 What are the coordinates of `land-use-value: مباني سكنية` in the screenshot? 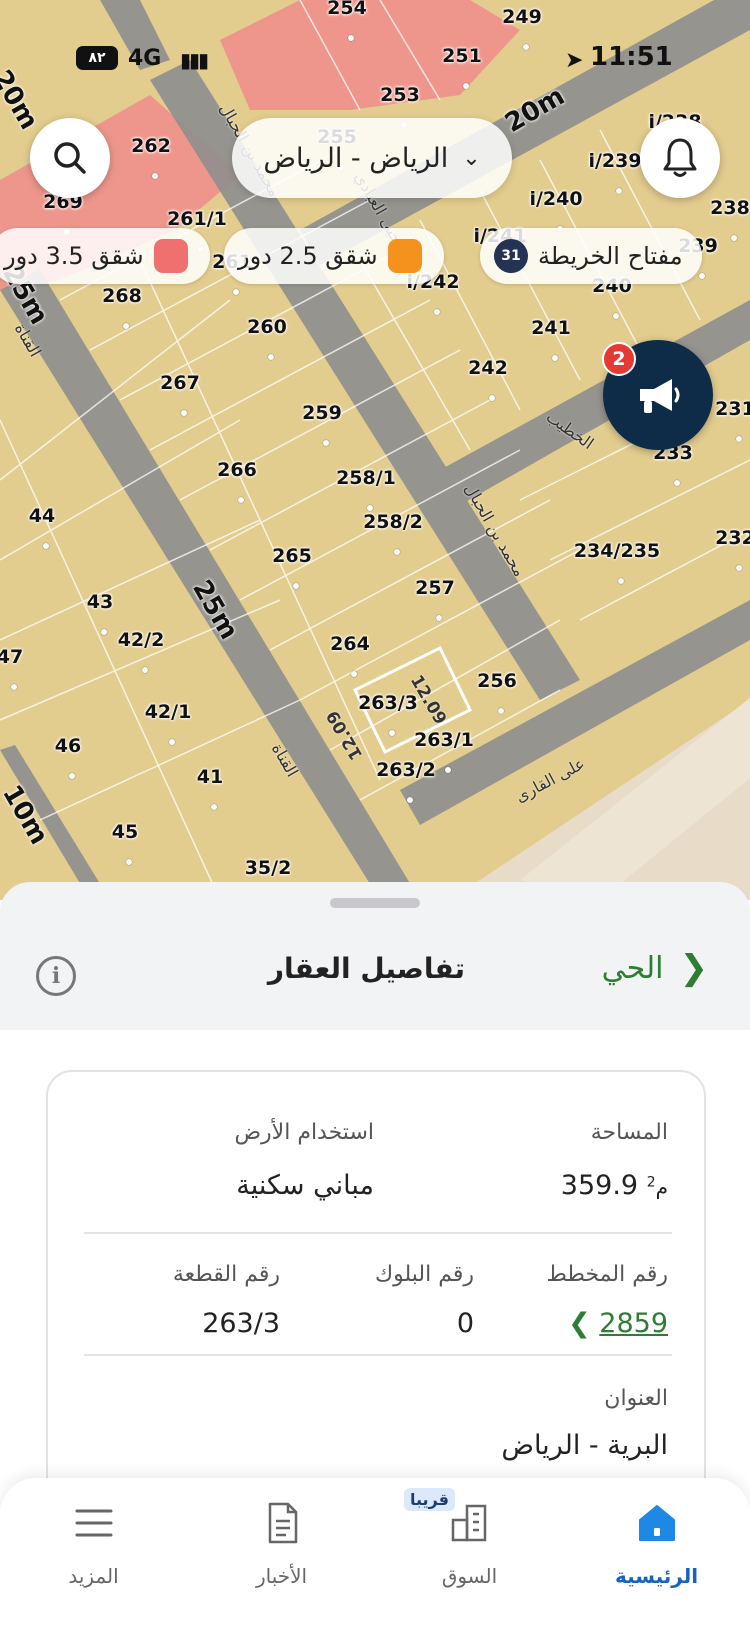 It's located at (305, 1185).